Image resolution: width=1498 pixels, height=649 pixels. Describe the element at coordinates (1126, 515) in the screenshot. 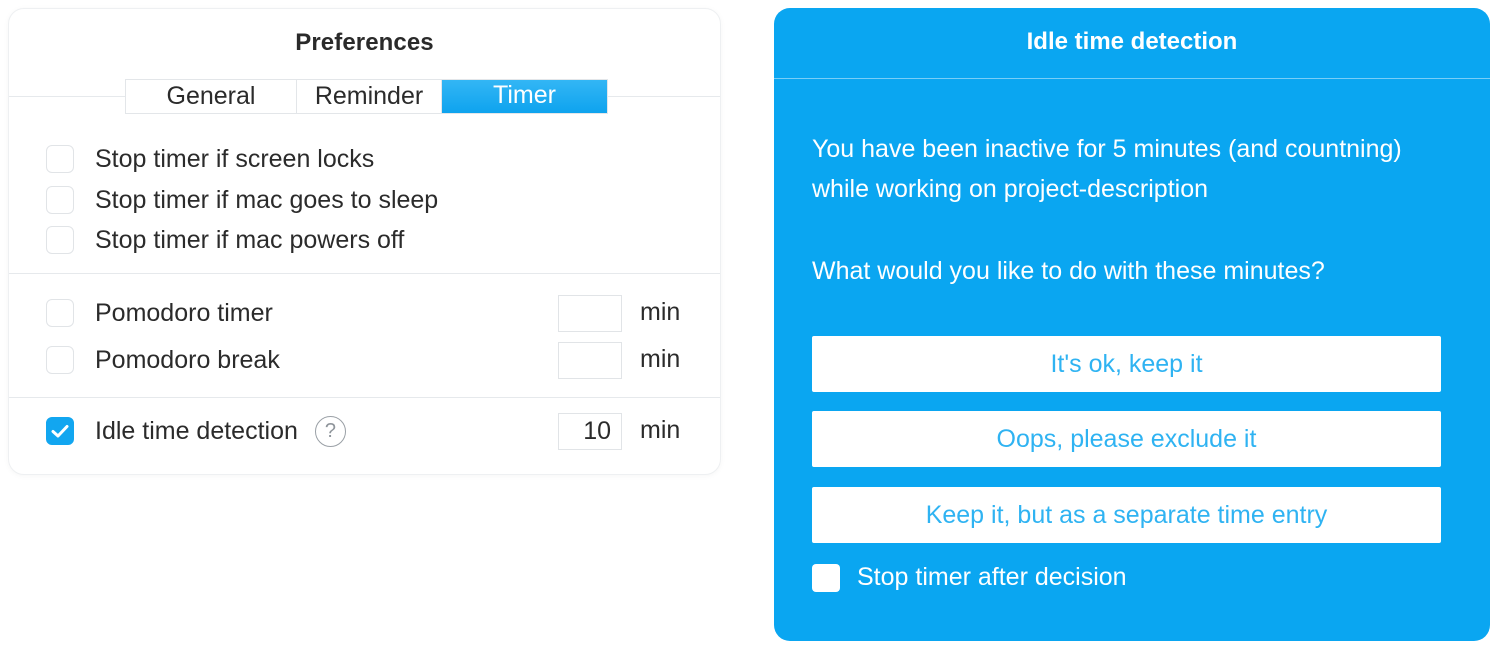

I see `separate-entry-button: Keep it, but as a separate time entry` at that location.